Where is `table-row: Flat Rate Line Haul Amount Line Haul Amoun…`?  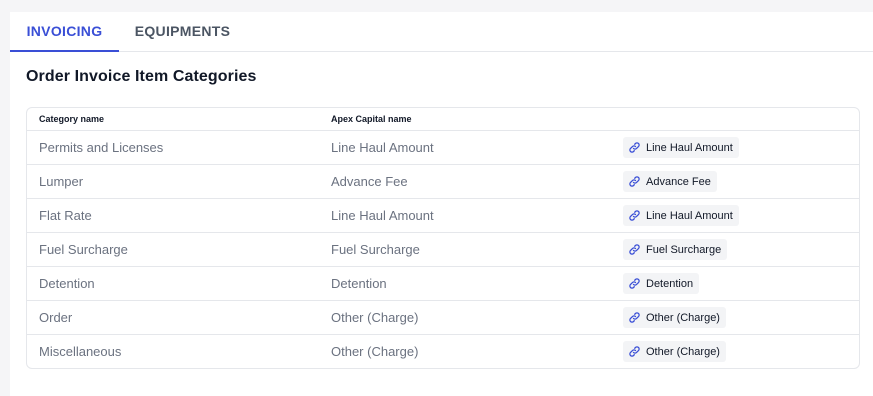 table-row: Flat Rate Line Haul Amount Line Haul Amoun… is located at coordinates (443, 216).